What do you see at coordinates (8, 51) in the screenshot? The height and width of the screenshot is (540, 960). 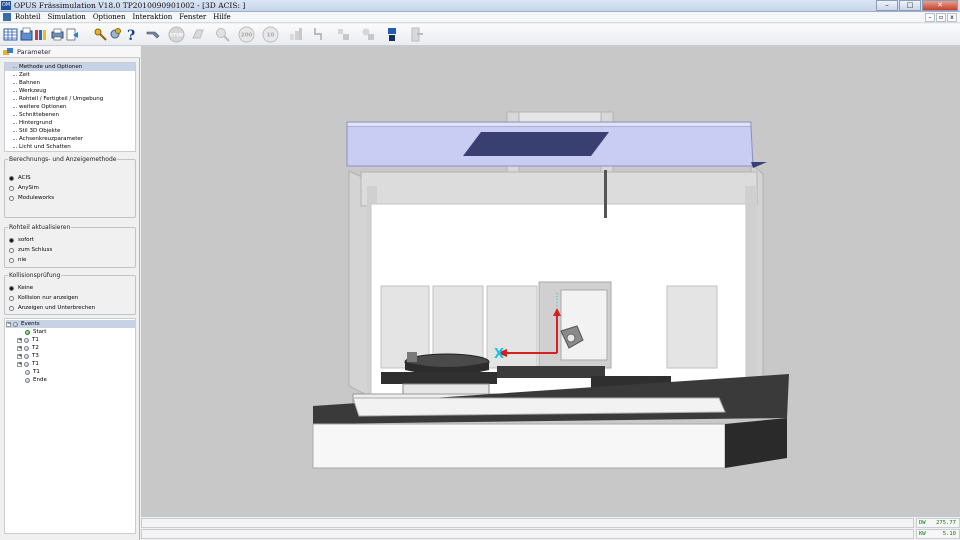 I see `parameter-icon` at bounding box center [8, 51].